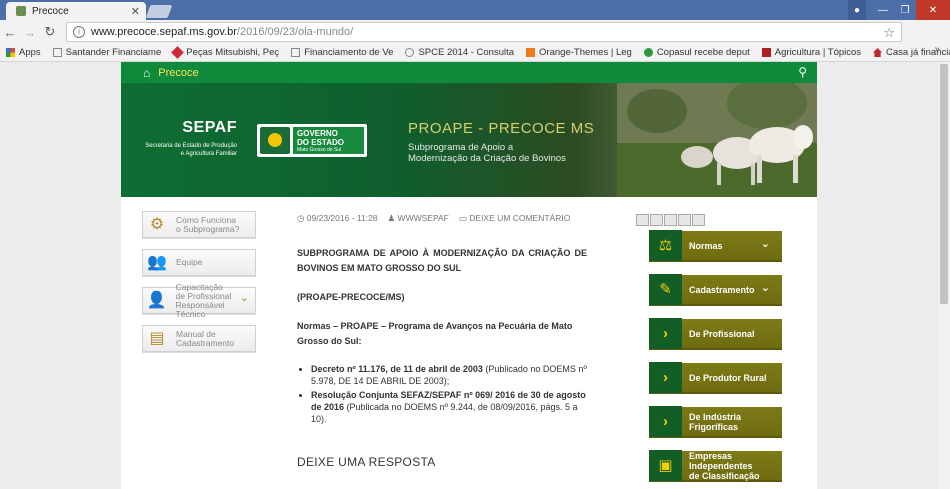  Describe the element at coordinates (722, 289) in the screenshot. I see `menu-label: Cadastramento` at that location.